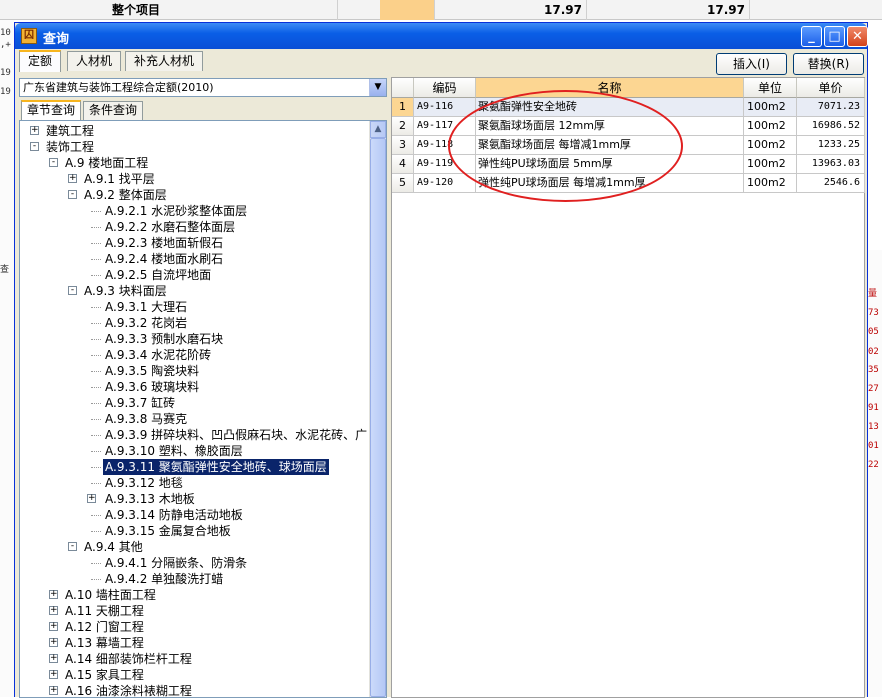  I want to click on scroll-up-icon: ▲, so click(378, 129).